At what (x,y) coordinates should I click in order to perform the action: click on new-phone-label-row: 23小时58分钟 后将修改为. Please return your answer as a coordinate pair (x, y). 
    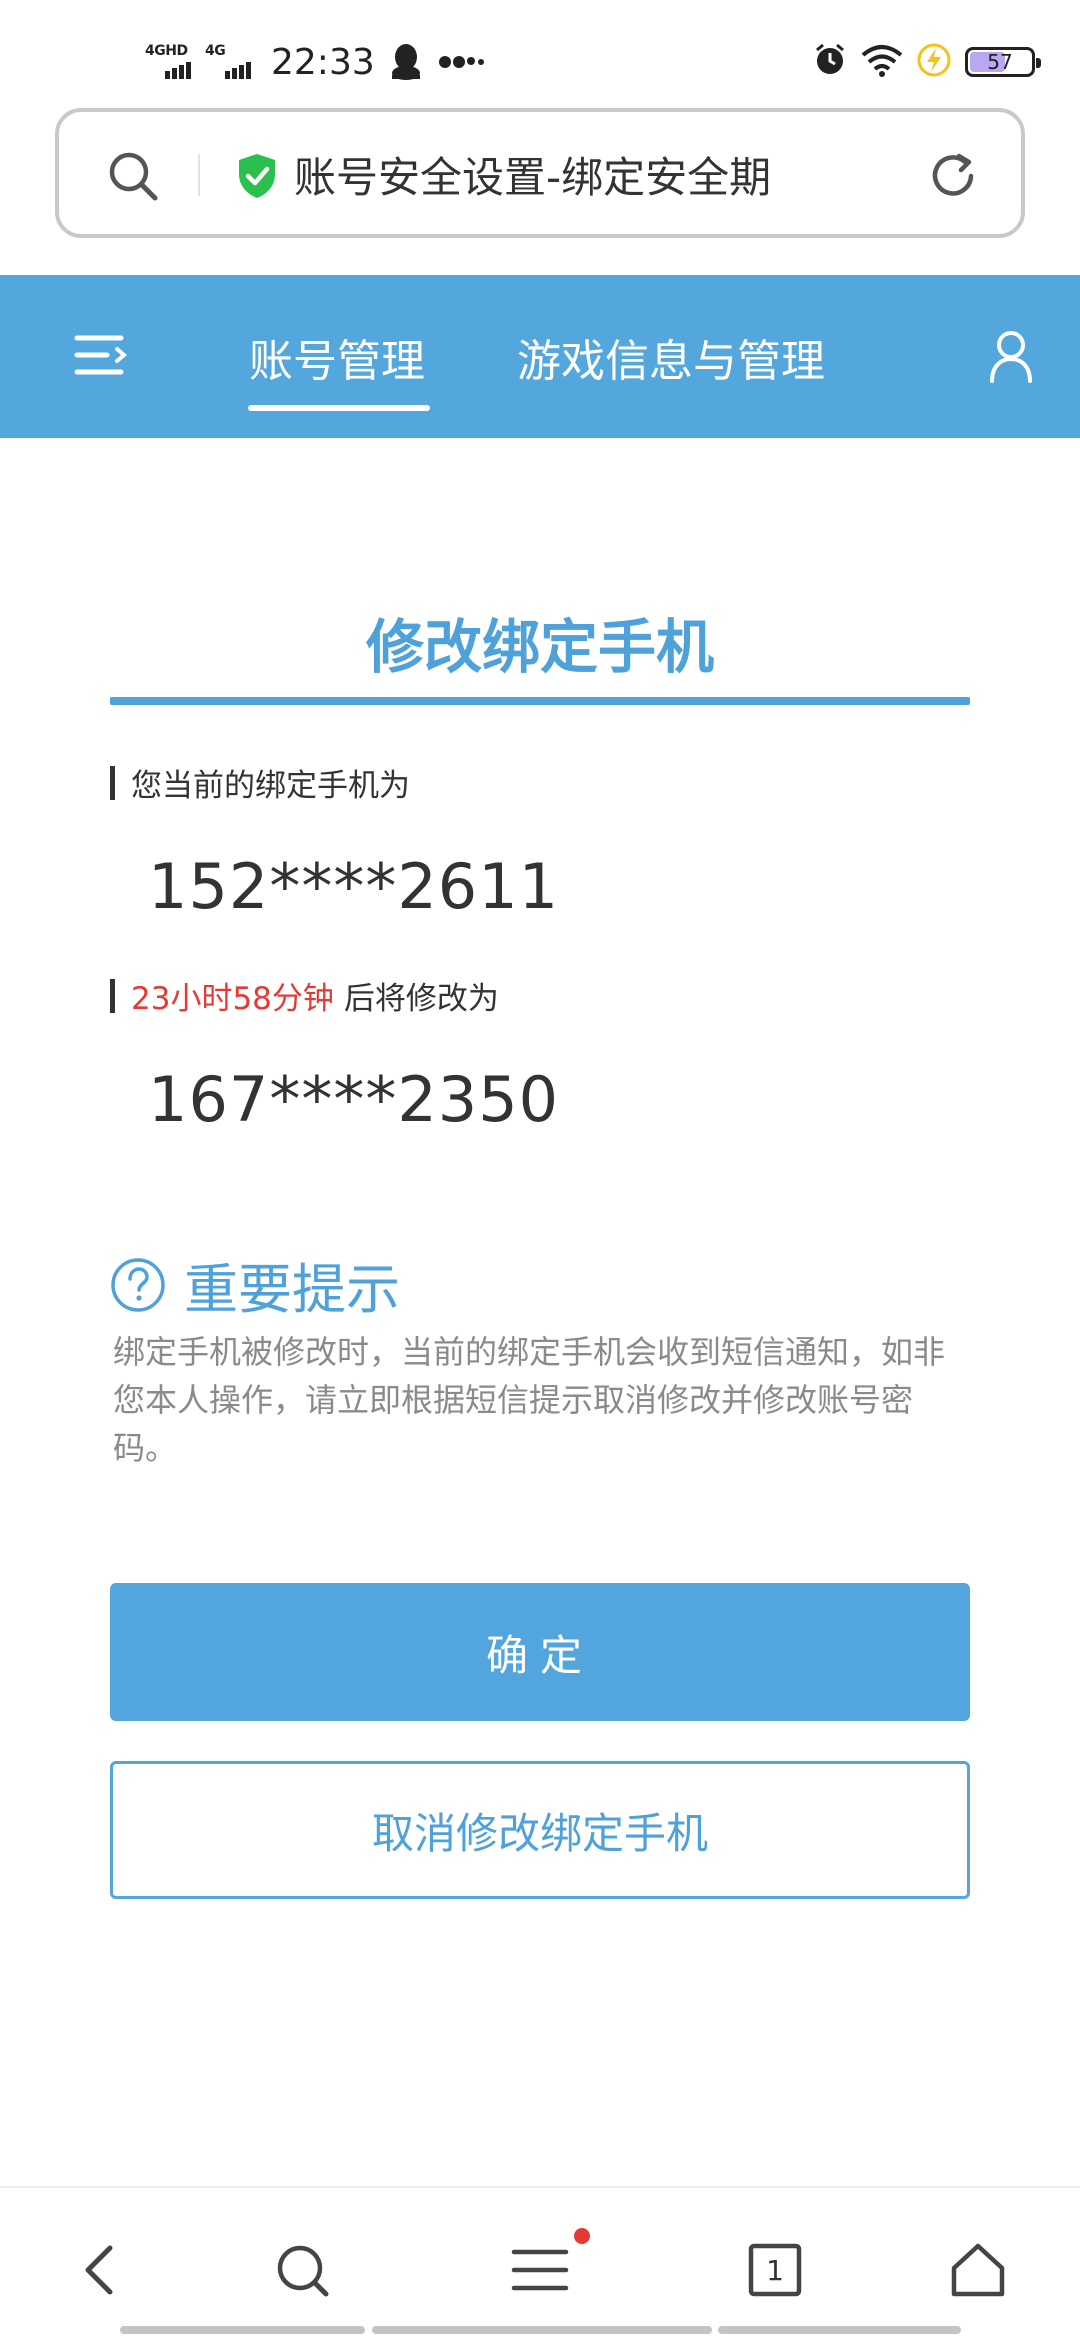
    Looking at the image, I should click on (304, 995).